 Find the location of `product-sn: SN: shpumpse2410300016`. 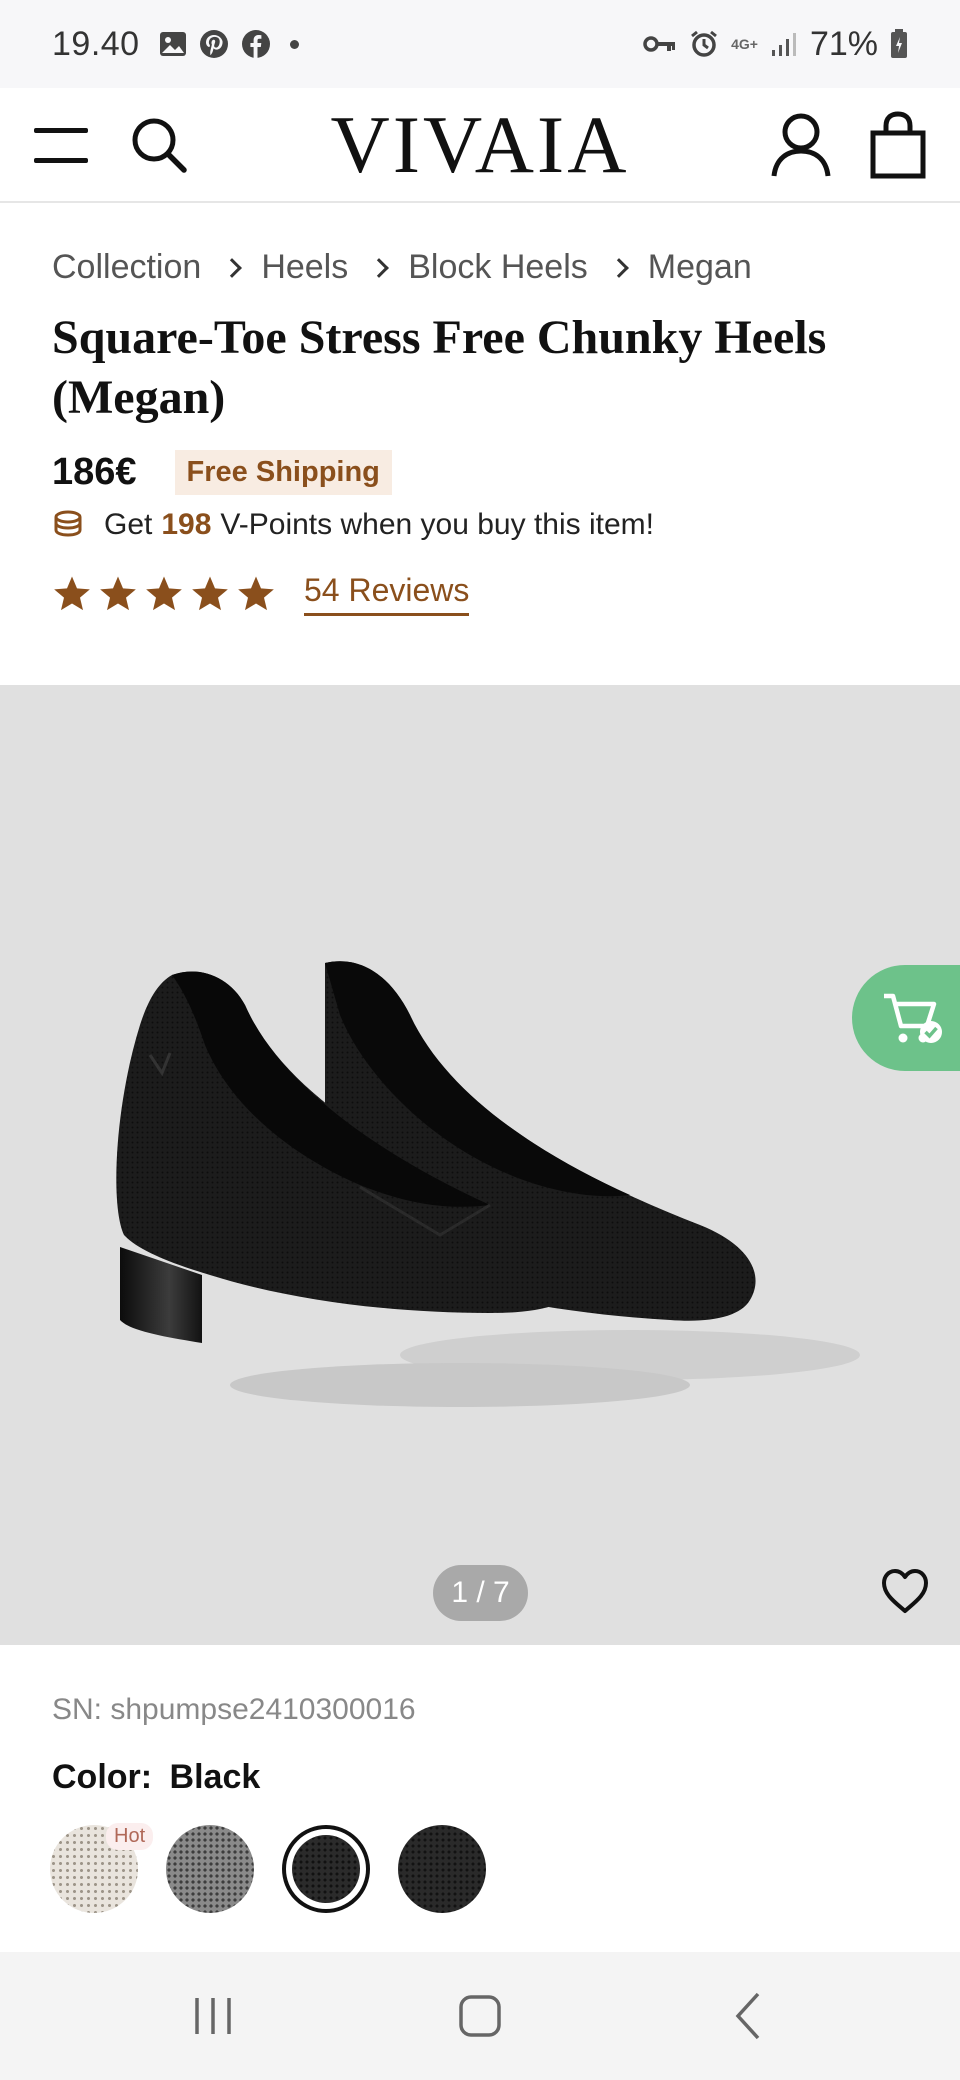

product-sn: SN: shpumpse2410300016 is located at coordinates (234, 1709).